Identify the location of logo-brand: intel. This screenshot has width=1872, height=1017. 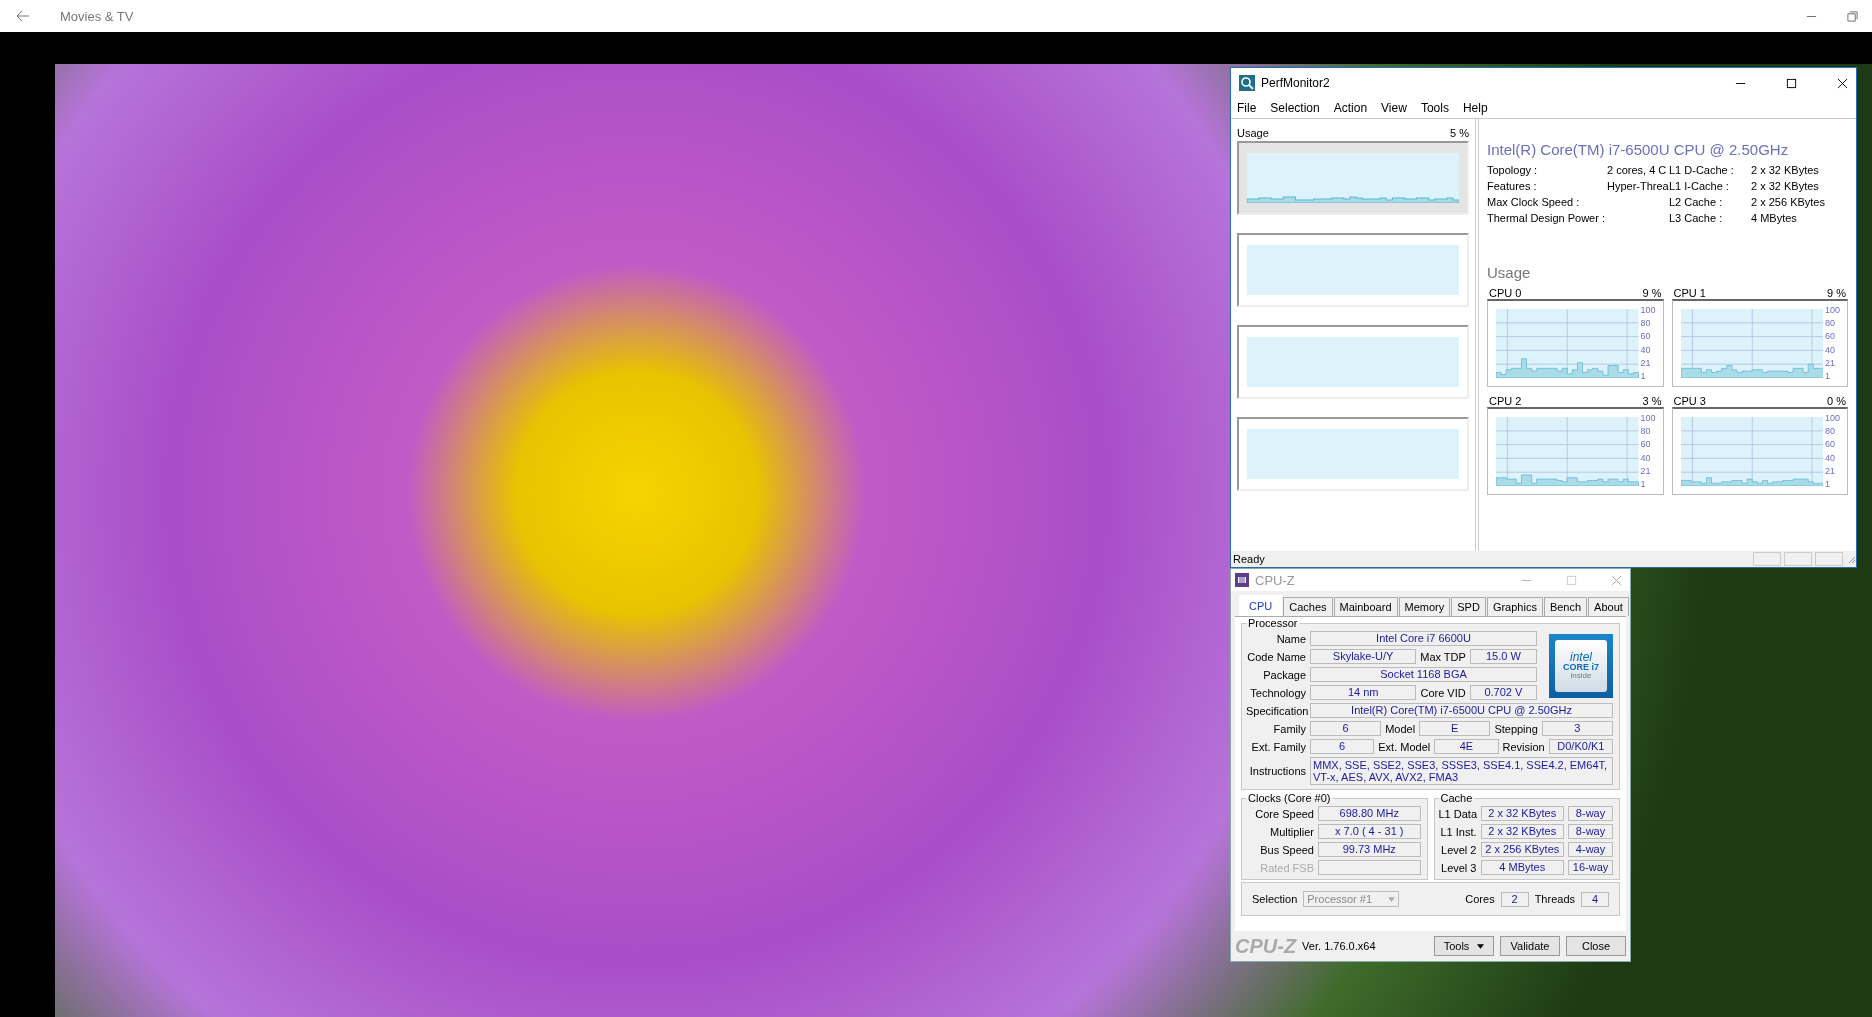
(1581, 657).